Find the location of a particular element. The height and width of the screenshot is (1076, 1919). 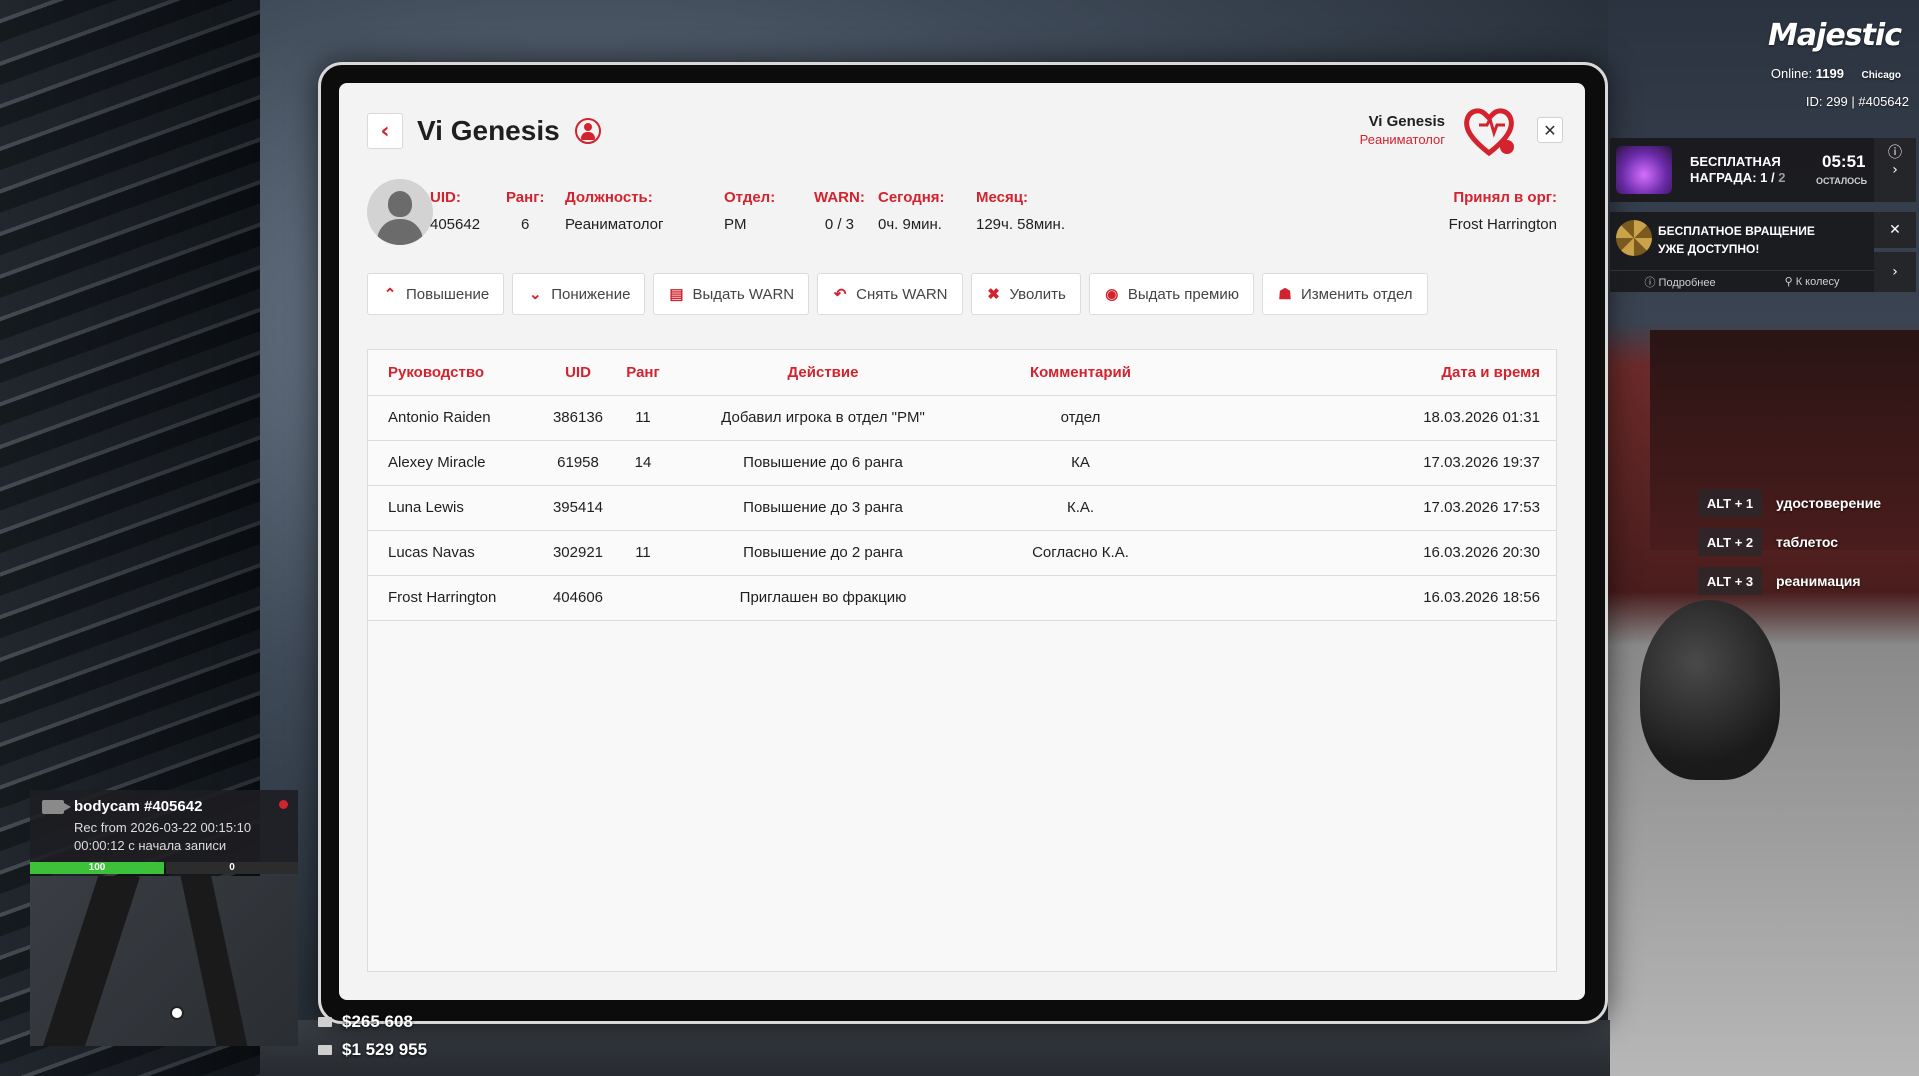

server-name: Chicago is located at coordinates (1881, 75).